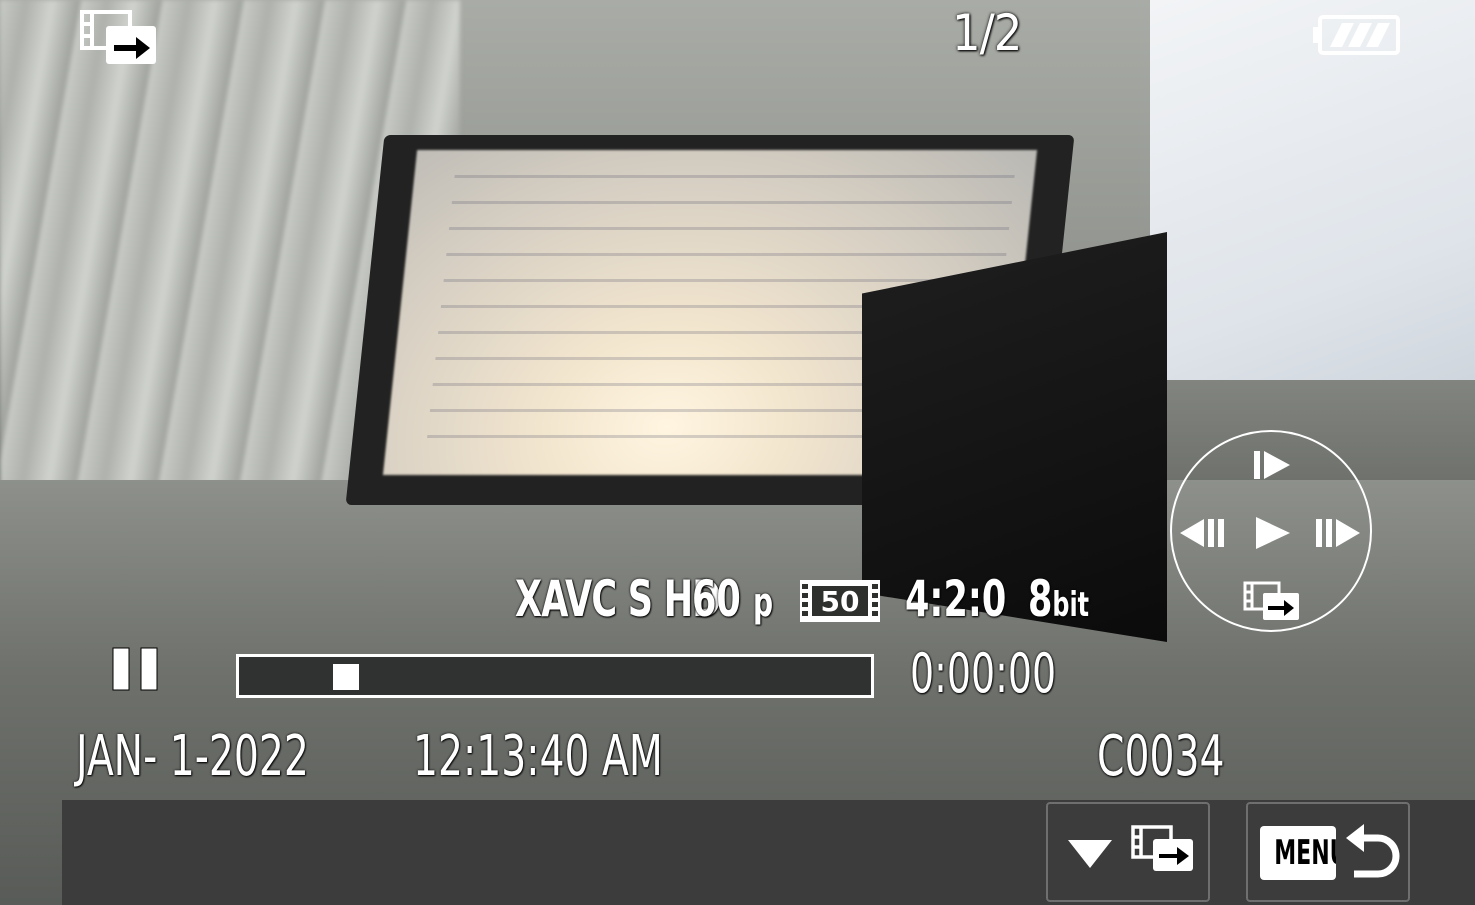 The image size is (1475, 905). I want to click on select-playback-button, so click(1128, 852).